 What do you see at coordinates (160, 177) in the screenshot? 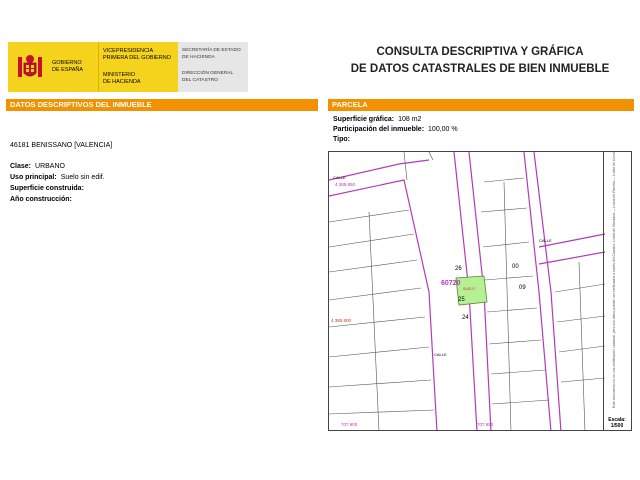
I see `uso-row: Uso principal: Suelo sin edif.` at bounding box center [160, 177].